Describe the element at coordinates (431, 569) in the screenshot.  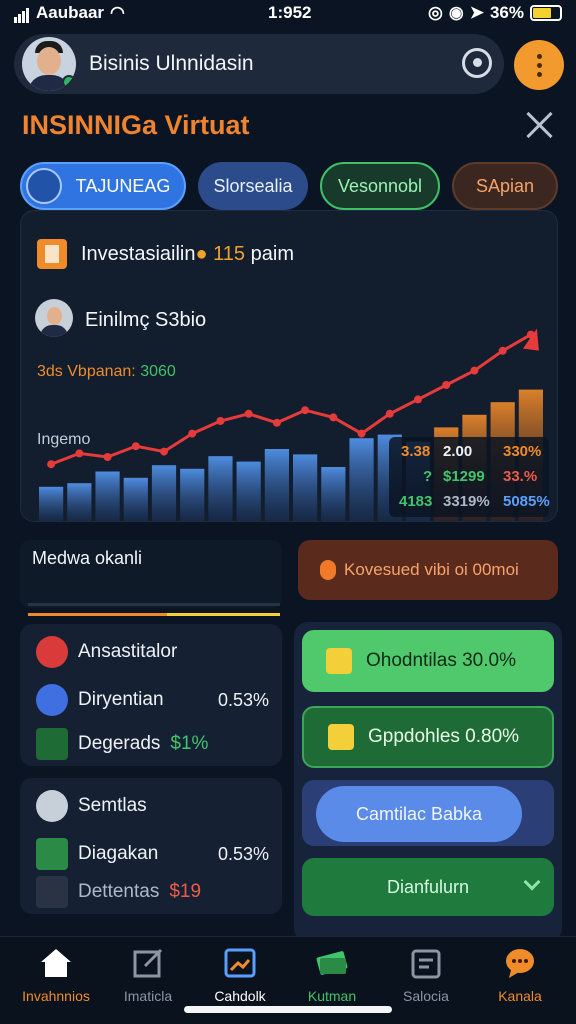
I see `cta-label: Kovesued vibi oi 00moi` at that location.